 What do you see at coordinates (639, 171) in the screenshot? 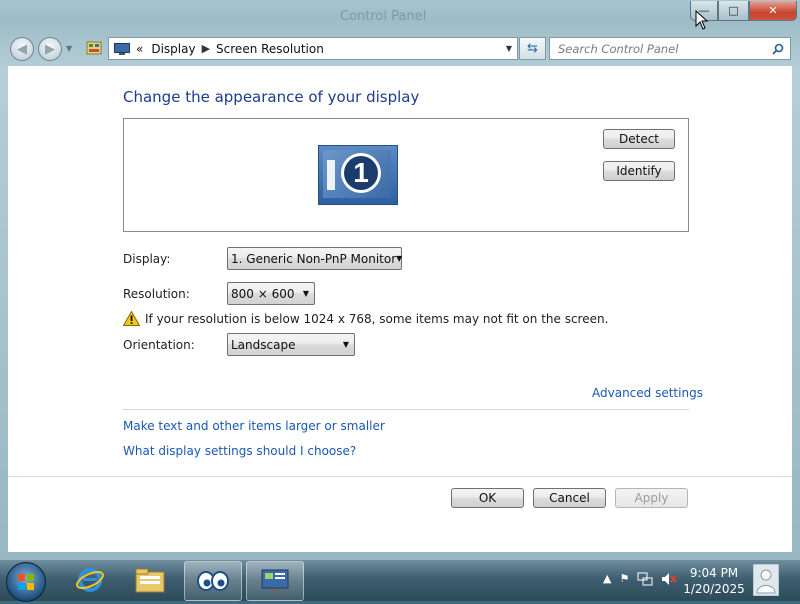
I see `identify-button: Identify` at bounding box center [639, 171].